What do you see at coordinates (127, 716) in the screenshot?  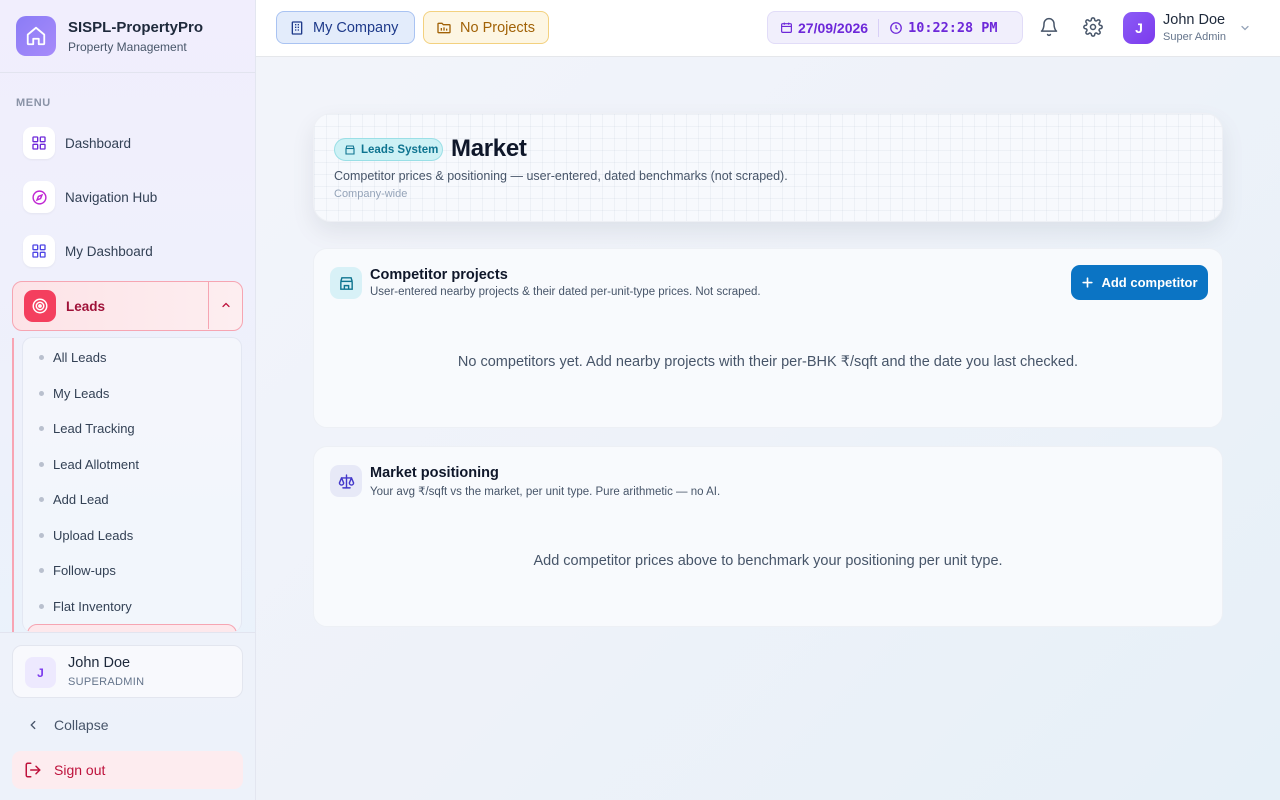 I see `sidebar-footer: J John Doe SUPERADMIN Collapse Sign out` at bounding box center [127, 716].